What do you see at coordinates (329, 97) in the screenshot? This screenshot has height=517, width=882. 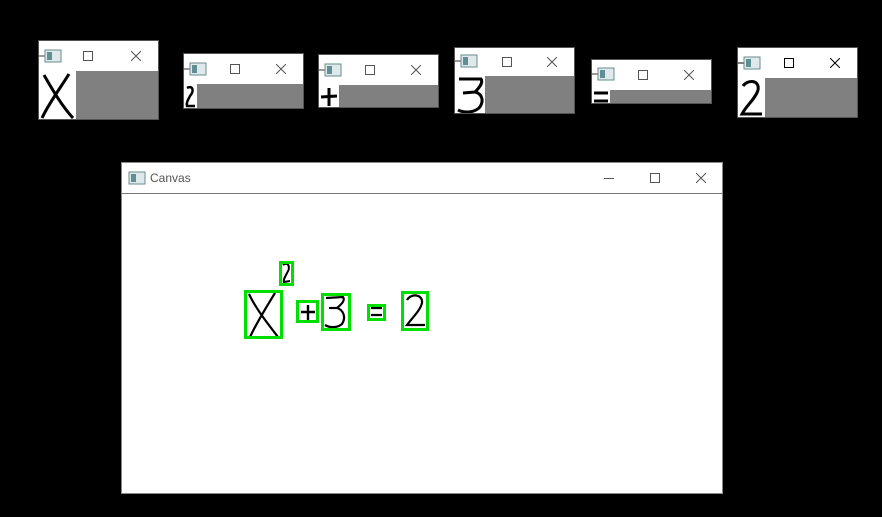 I see `symbol-glyph-plus` at bounding box center [329, 97].